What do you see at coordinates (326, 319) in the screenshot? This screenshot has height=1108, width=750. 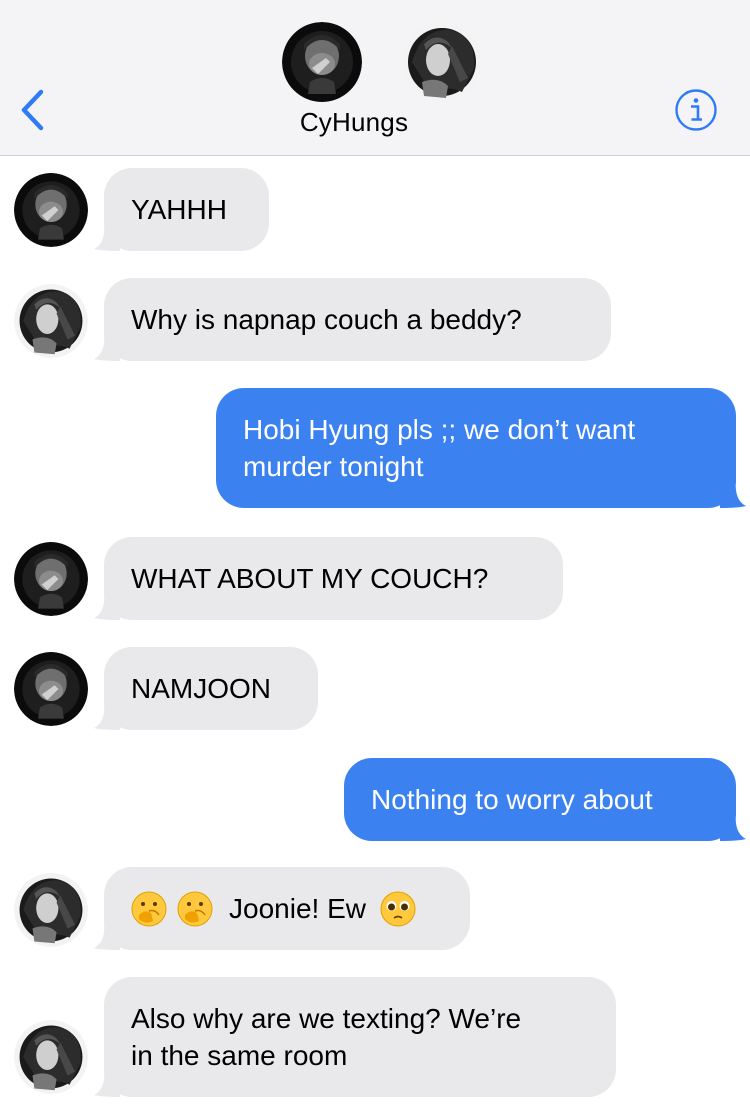 I see `message-text: Why is napnap couch a beddy?` at bounding box center [326, 319].